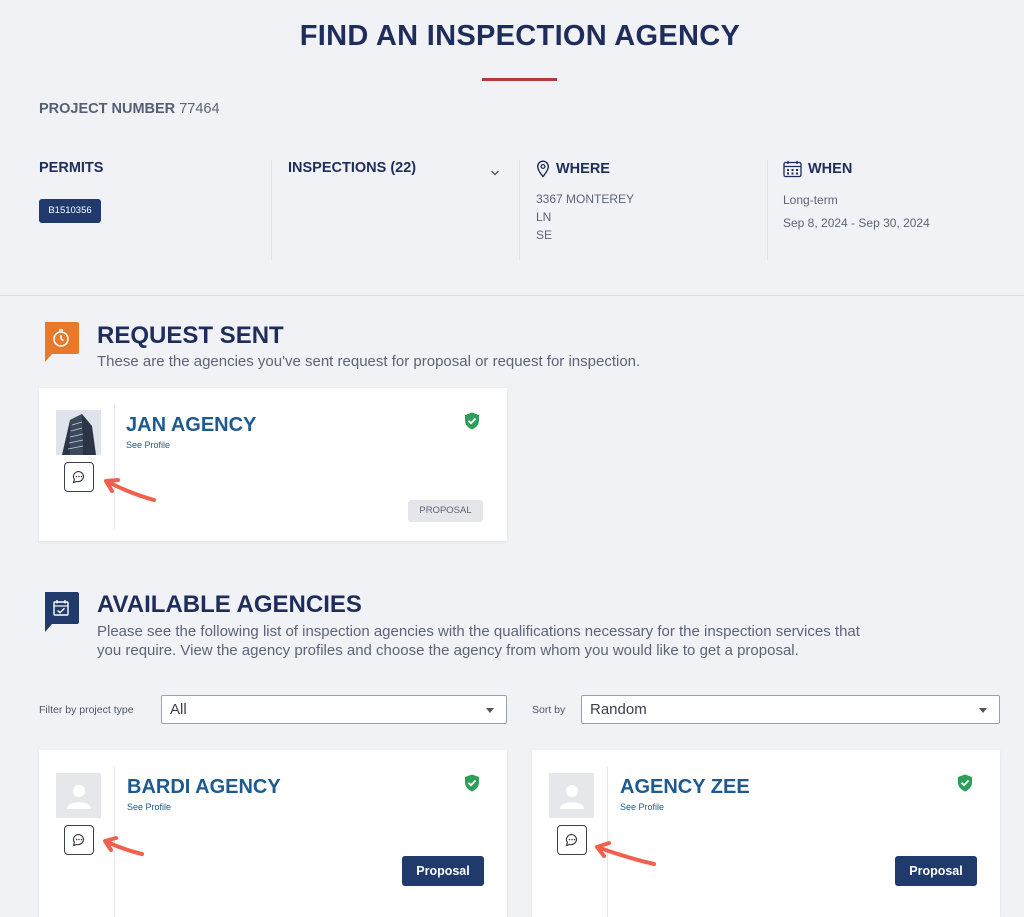 Image resolution: width=1024 pixels, height=917 pixels. I want to click on project-number: PROJECT NUMBER 77464, so click(129, 109).